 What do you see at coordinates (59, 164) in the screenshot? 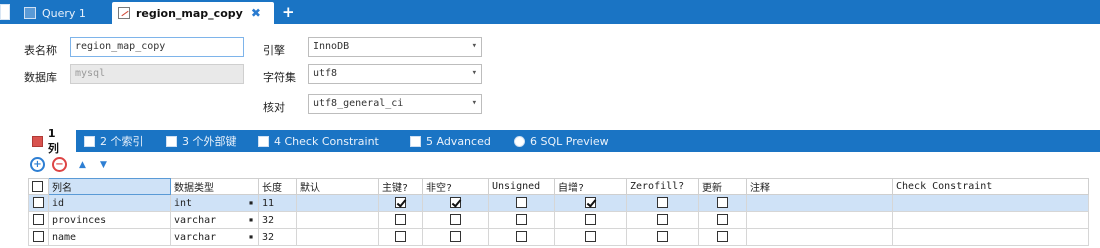
I see `remove-column-button: −` at bounding box center [59, 164].